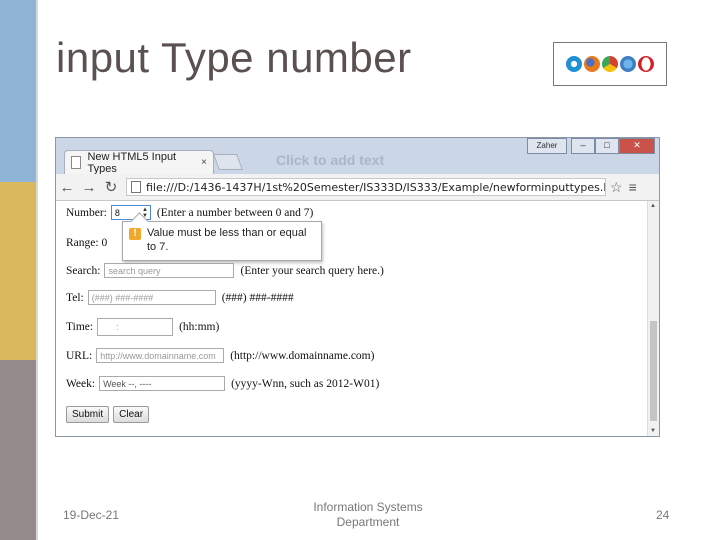 The height and width of the screenshot is (540, 720). Describe the element at coordinates (305, 383) in the screenshot. I see `week-hint: (yyyy-Wnn, such as 2012-W01)` at that location.